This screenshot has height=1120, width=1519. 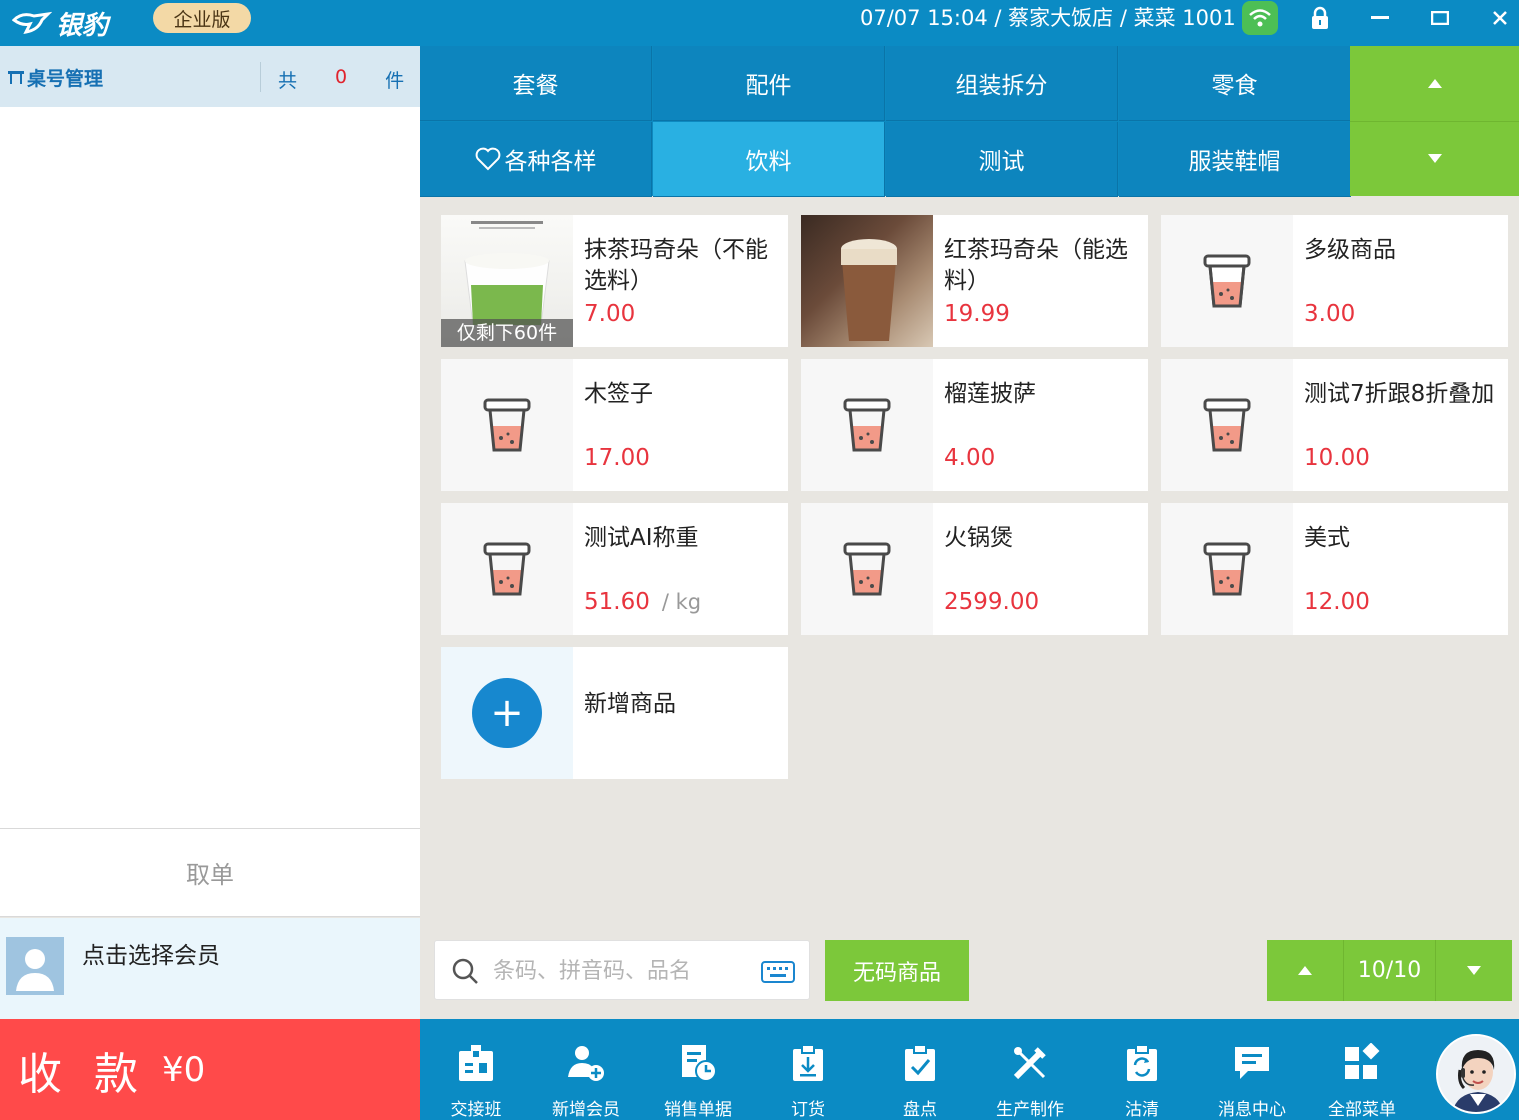 I want to click on maximize-button, so click(x=1440, y=18).